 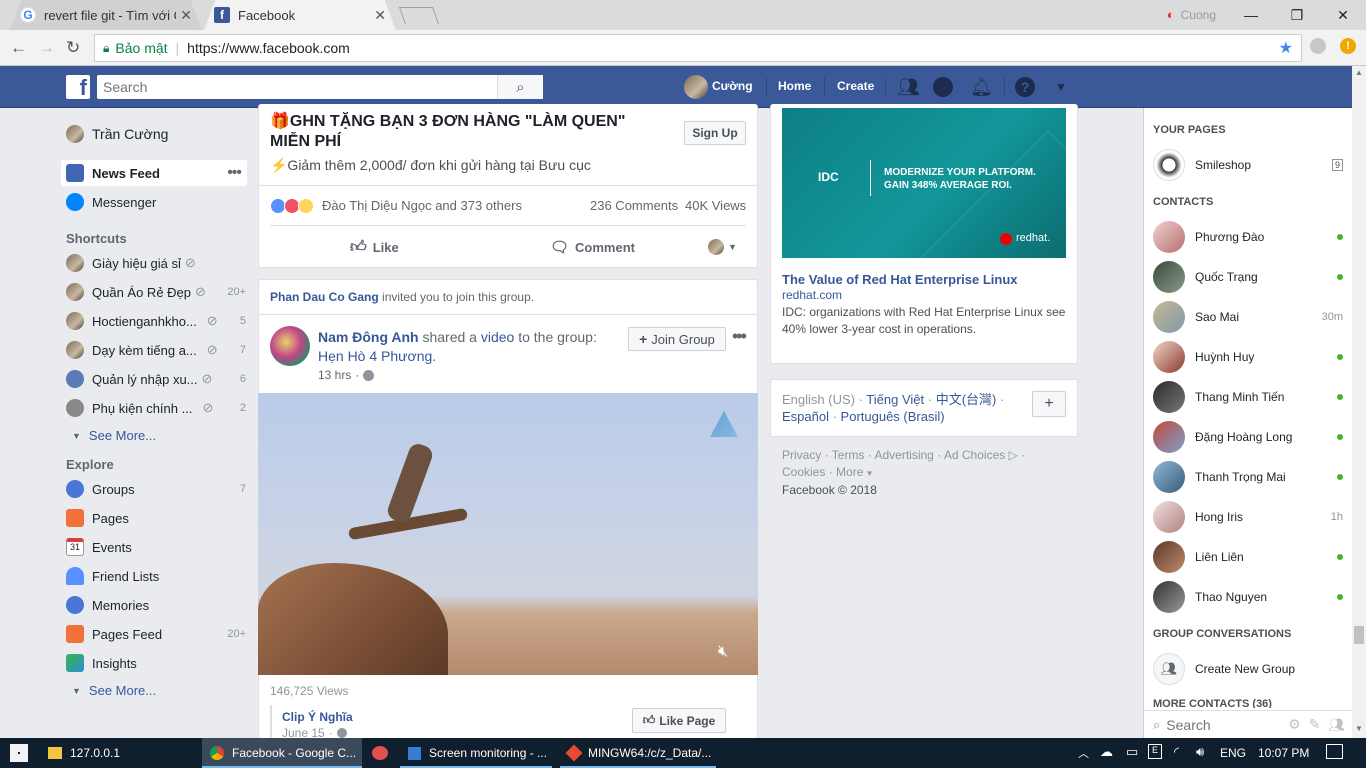 What do you see at coordinates (801, 455) in the screenshot?
I see `footer-link: Privacy` at bounding box center [801, 455].